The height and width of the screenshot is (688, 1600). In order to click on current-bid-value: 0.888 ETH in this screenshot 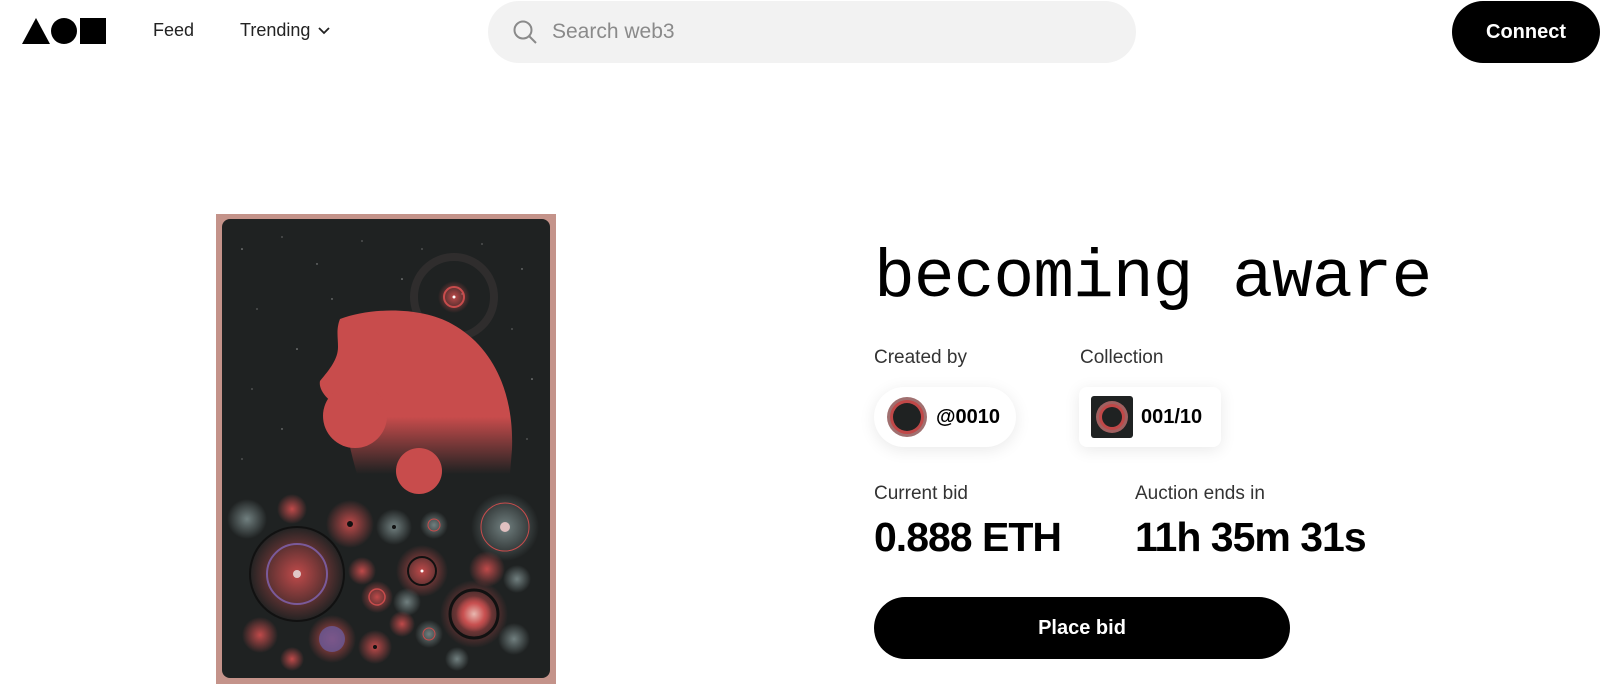, I will do `click(968, 537)`.